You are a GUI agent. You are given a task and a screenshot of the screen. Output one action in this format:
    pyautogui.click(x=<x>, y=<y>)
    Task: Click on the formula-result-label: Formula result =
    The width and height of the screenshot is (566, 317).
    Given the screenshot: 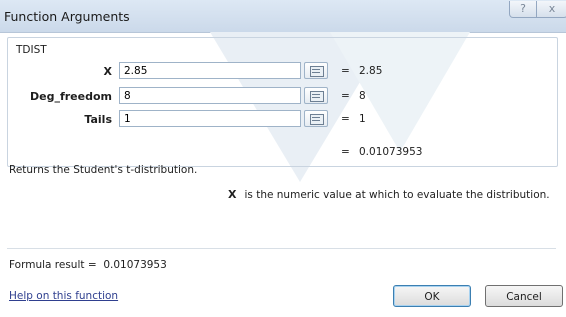 What is the action you would take?
    pyautogui.click(x=53, y=265)
    